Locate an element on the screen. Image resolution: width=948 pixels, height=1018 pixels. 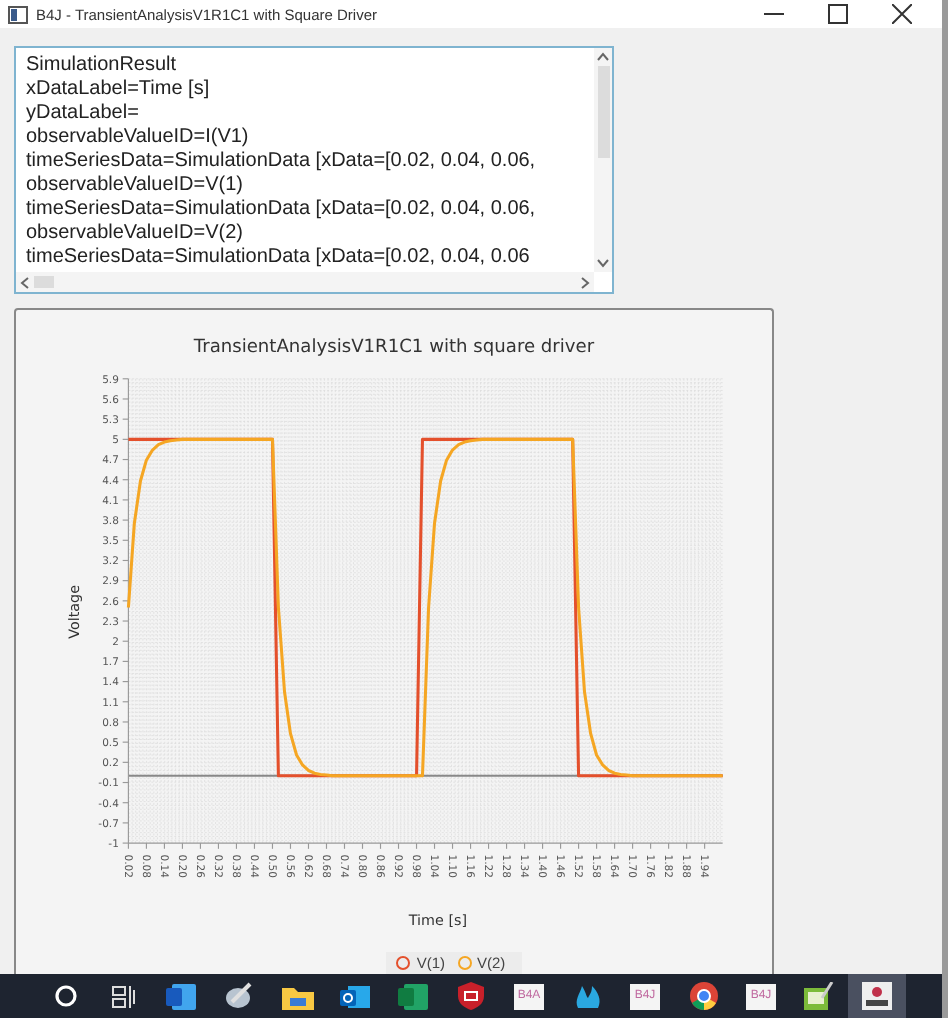
chart-title: TransientAnalysisV1R1C1 with square driver is located at coordinates (394, 348).